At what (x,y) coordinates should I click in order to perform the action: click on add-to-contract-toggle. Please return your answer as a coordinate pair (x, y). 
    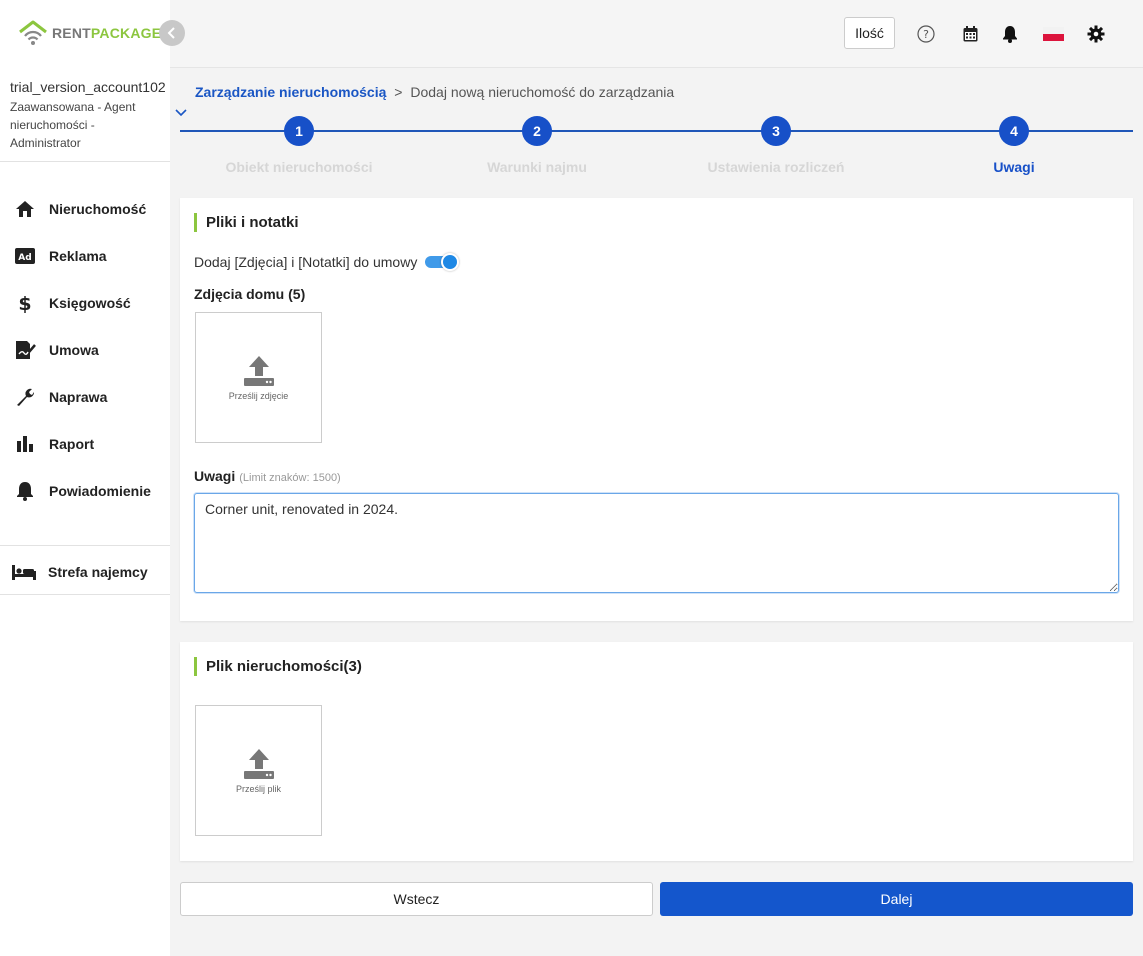
    Looking at the image, I should click on (442, 262).